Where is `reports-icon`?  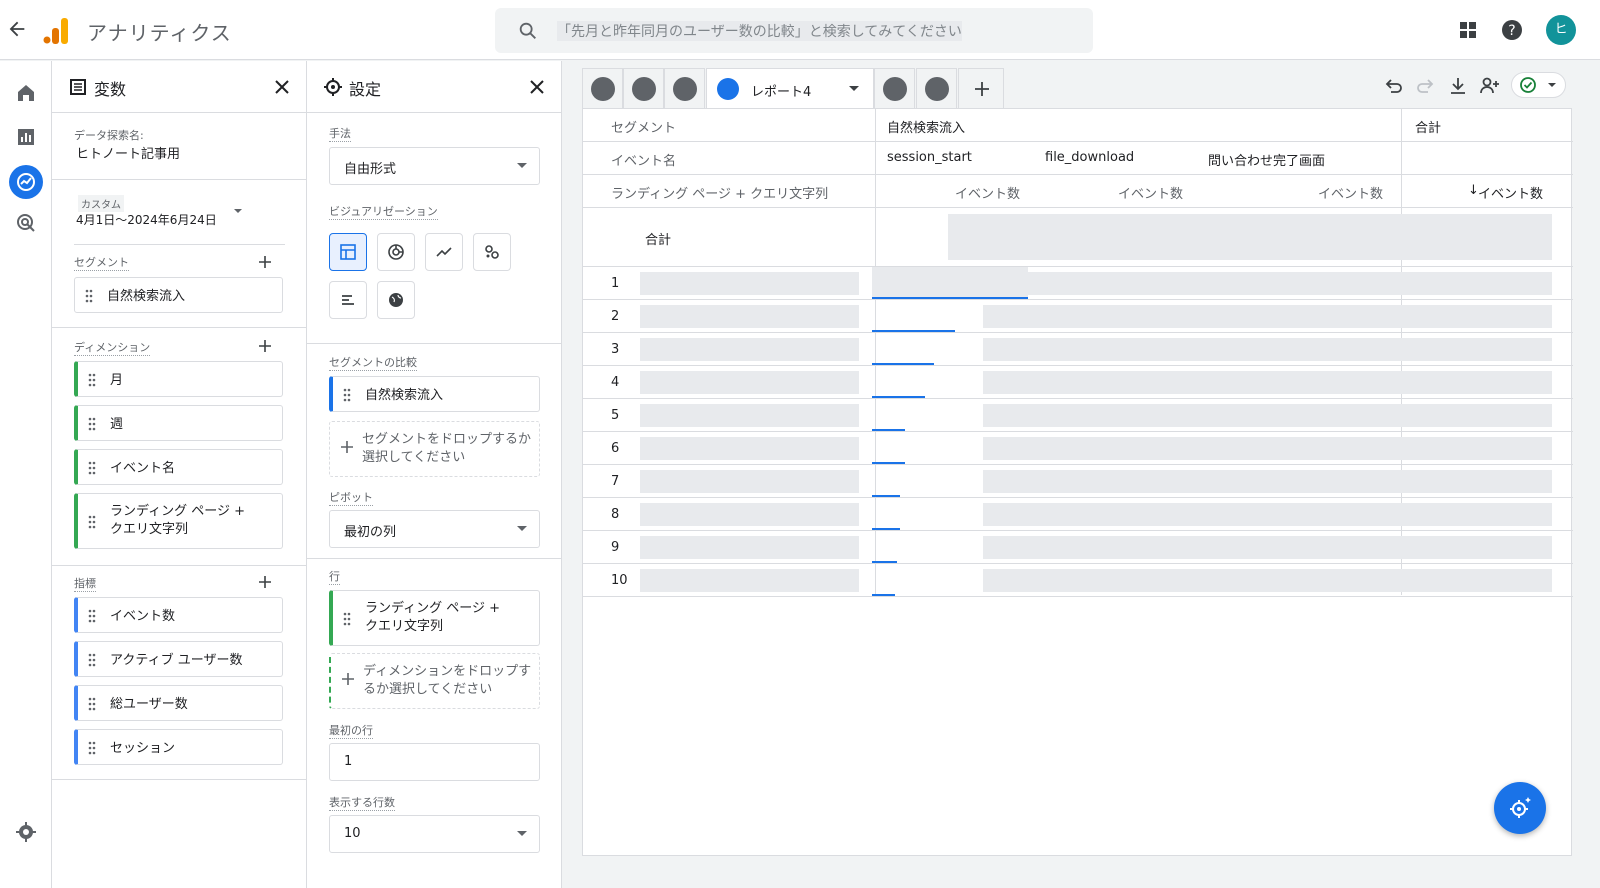 reports-icon is located at coordinates (26, 137).